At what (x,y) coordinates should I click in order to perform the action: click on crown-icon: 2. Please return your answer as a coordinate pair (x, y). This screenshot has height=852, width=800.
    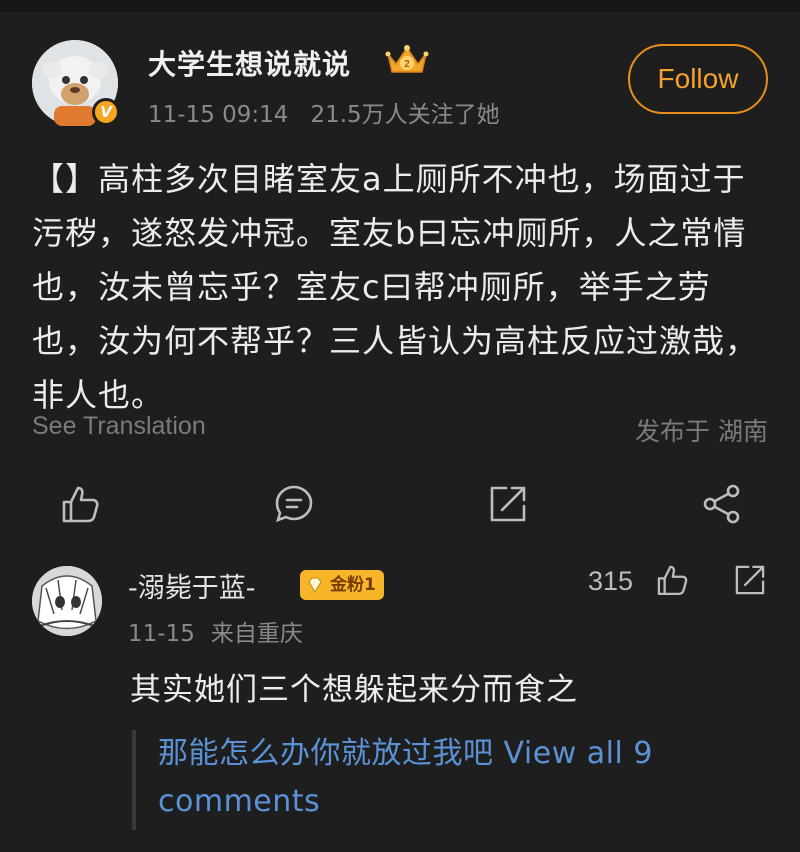
    Looking at the image, I should click on (407, 59).